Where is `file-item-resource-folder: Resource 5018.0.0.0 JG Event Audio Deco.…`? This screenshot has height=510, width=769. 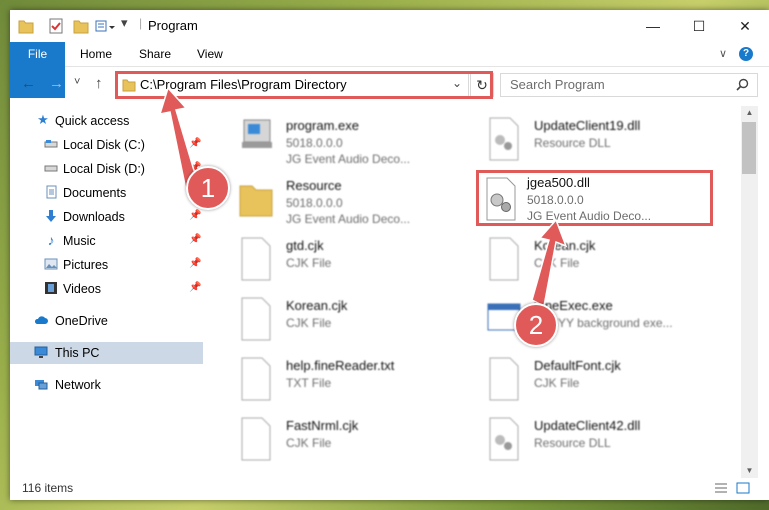 file-item-resource-folder: Resource 5018.0.0.0 JG Event Audio Deco.… is located at coordinates (358, 204).